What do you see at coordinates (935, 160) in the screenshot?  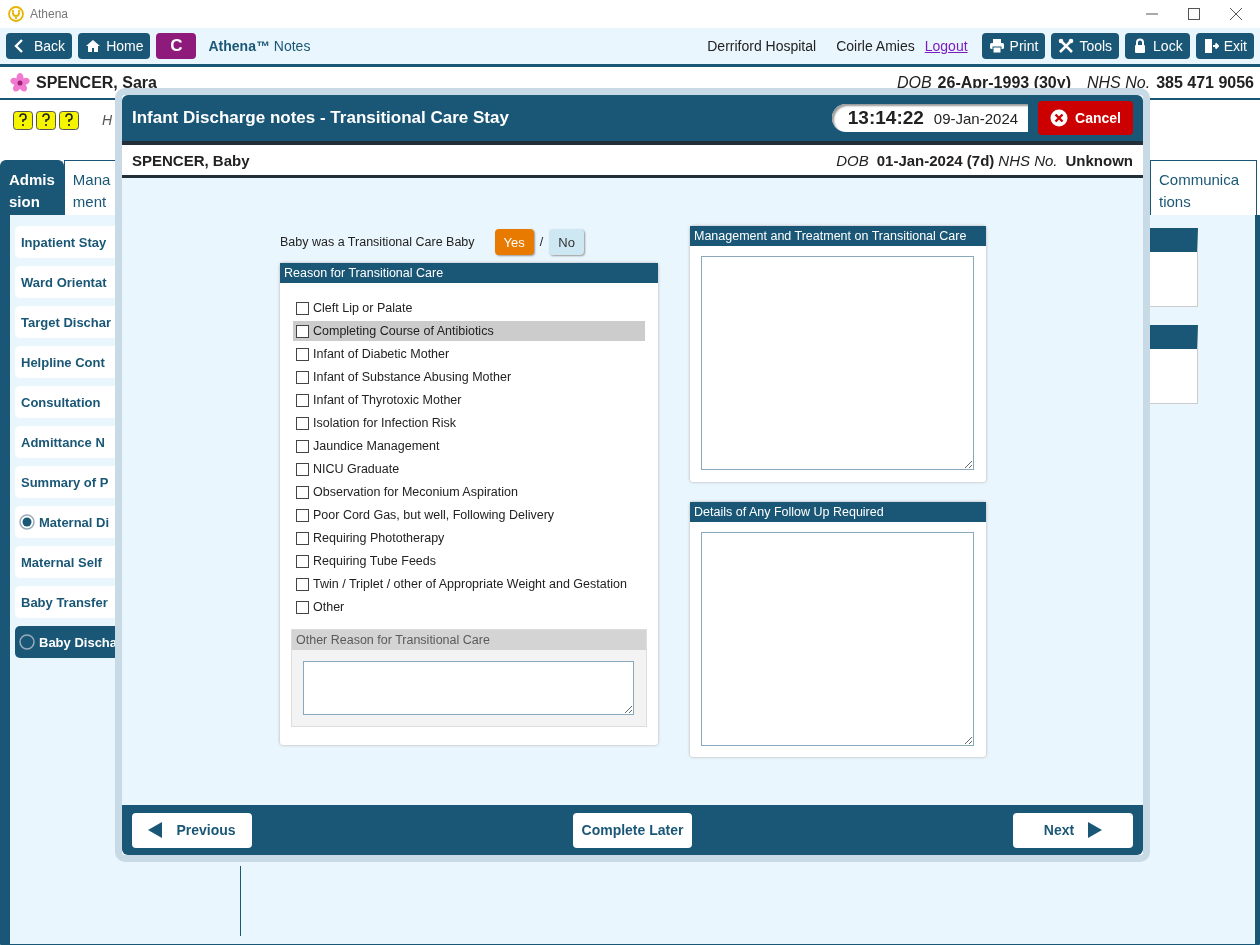 I see `dob-value: 01-Jan-2024 (7d)` at bounding box center [935, 160].